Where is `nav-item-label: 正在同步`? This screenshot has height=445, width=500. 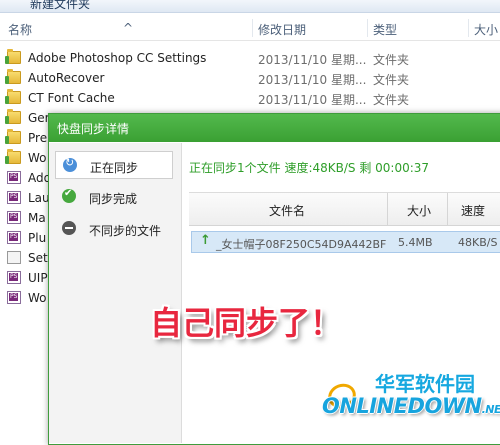
nav-item-label: 正在同步 is located at coordinates (114, 168).